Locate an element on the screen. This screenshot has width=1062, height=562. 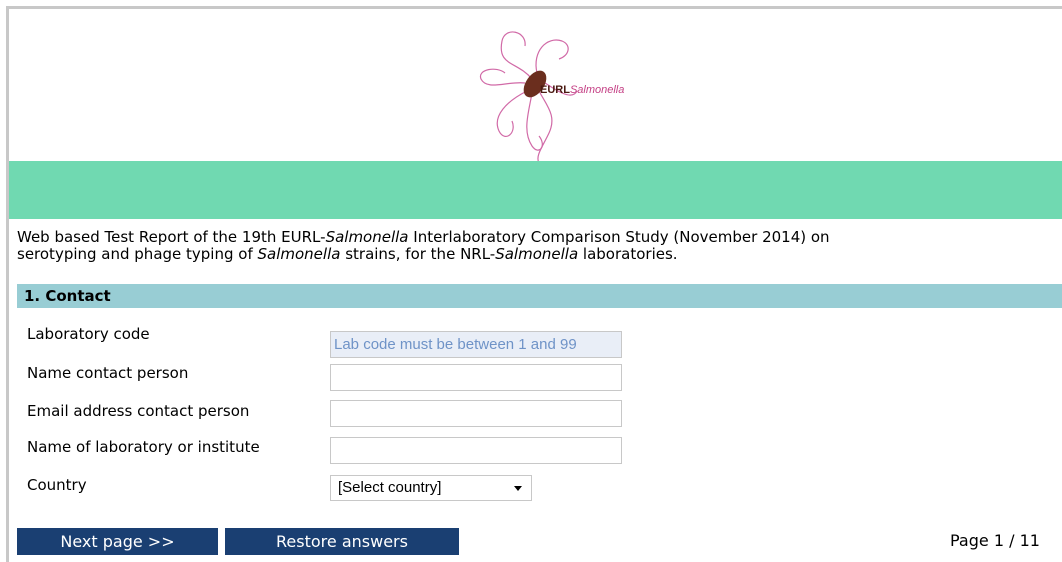
header-band is located at coordinates (535, 190).